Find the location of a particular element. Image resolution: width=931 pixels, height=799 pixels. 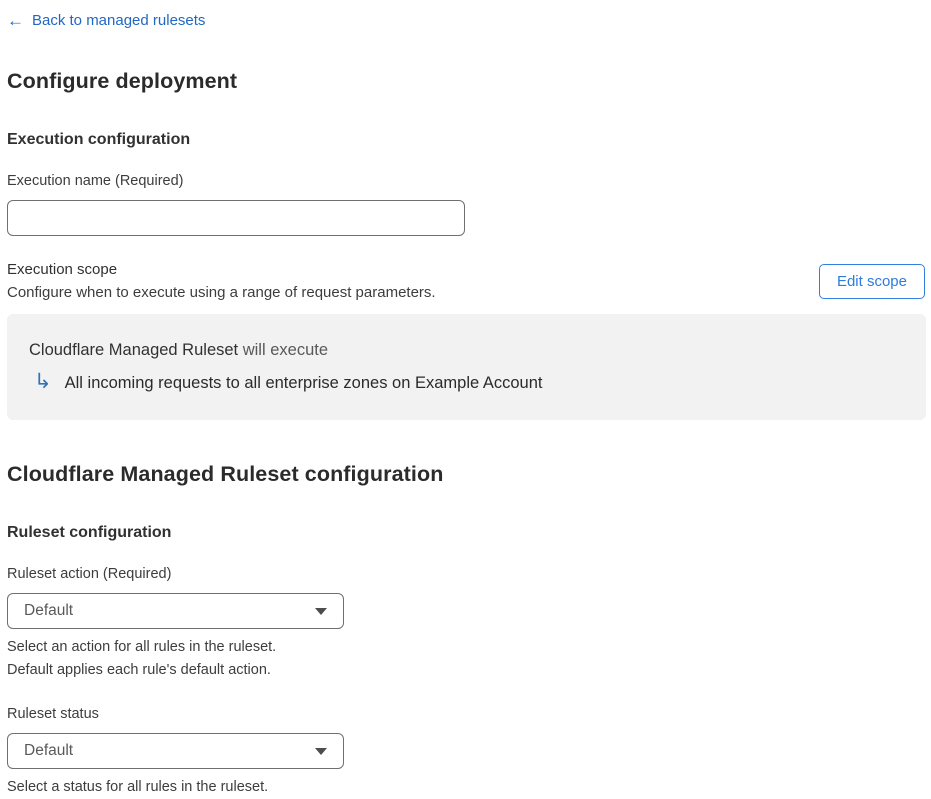

branch-arrow-icon: ↳ is located at coordinates (43, 381).